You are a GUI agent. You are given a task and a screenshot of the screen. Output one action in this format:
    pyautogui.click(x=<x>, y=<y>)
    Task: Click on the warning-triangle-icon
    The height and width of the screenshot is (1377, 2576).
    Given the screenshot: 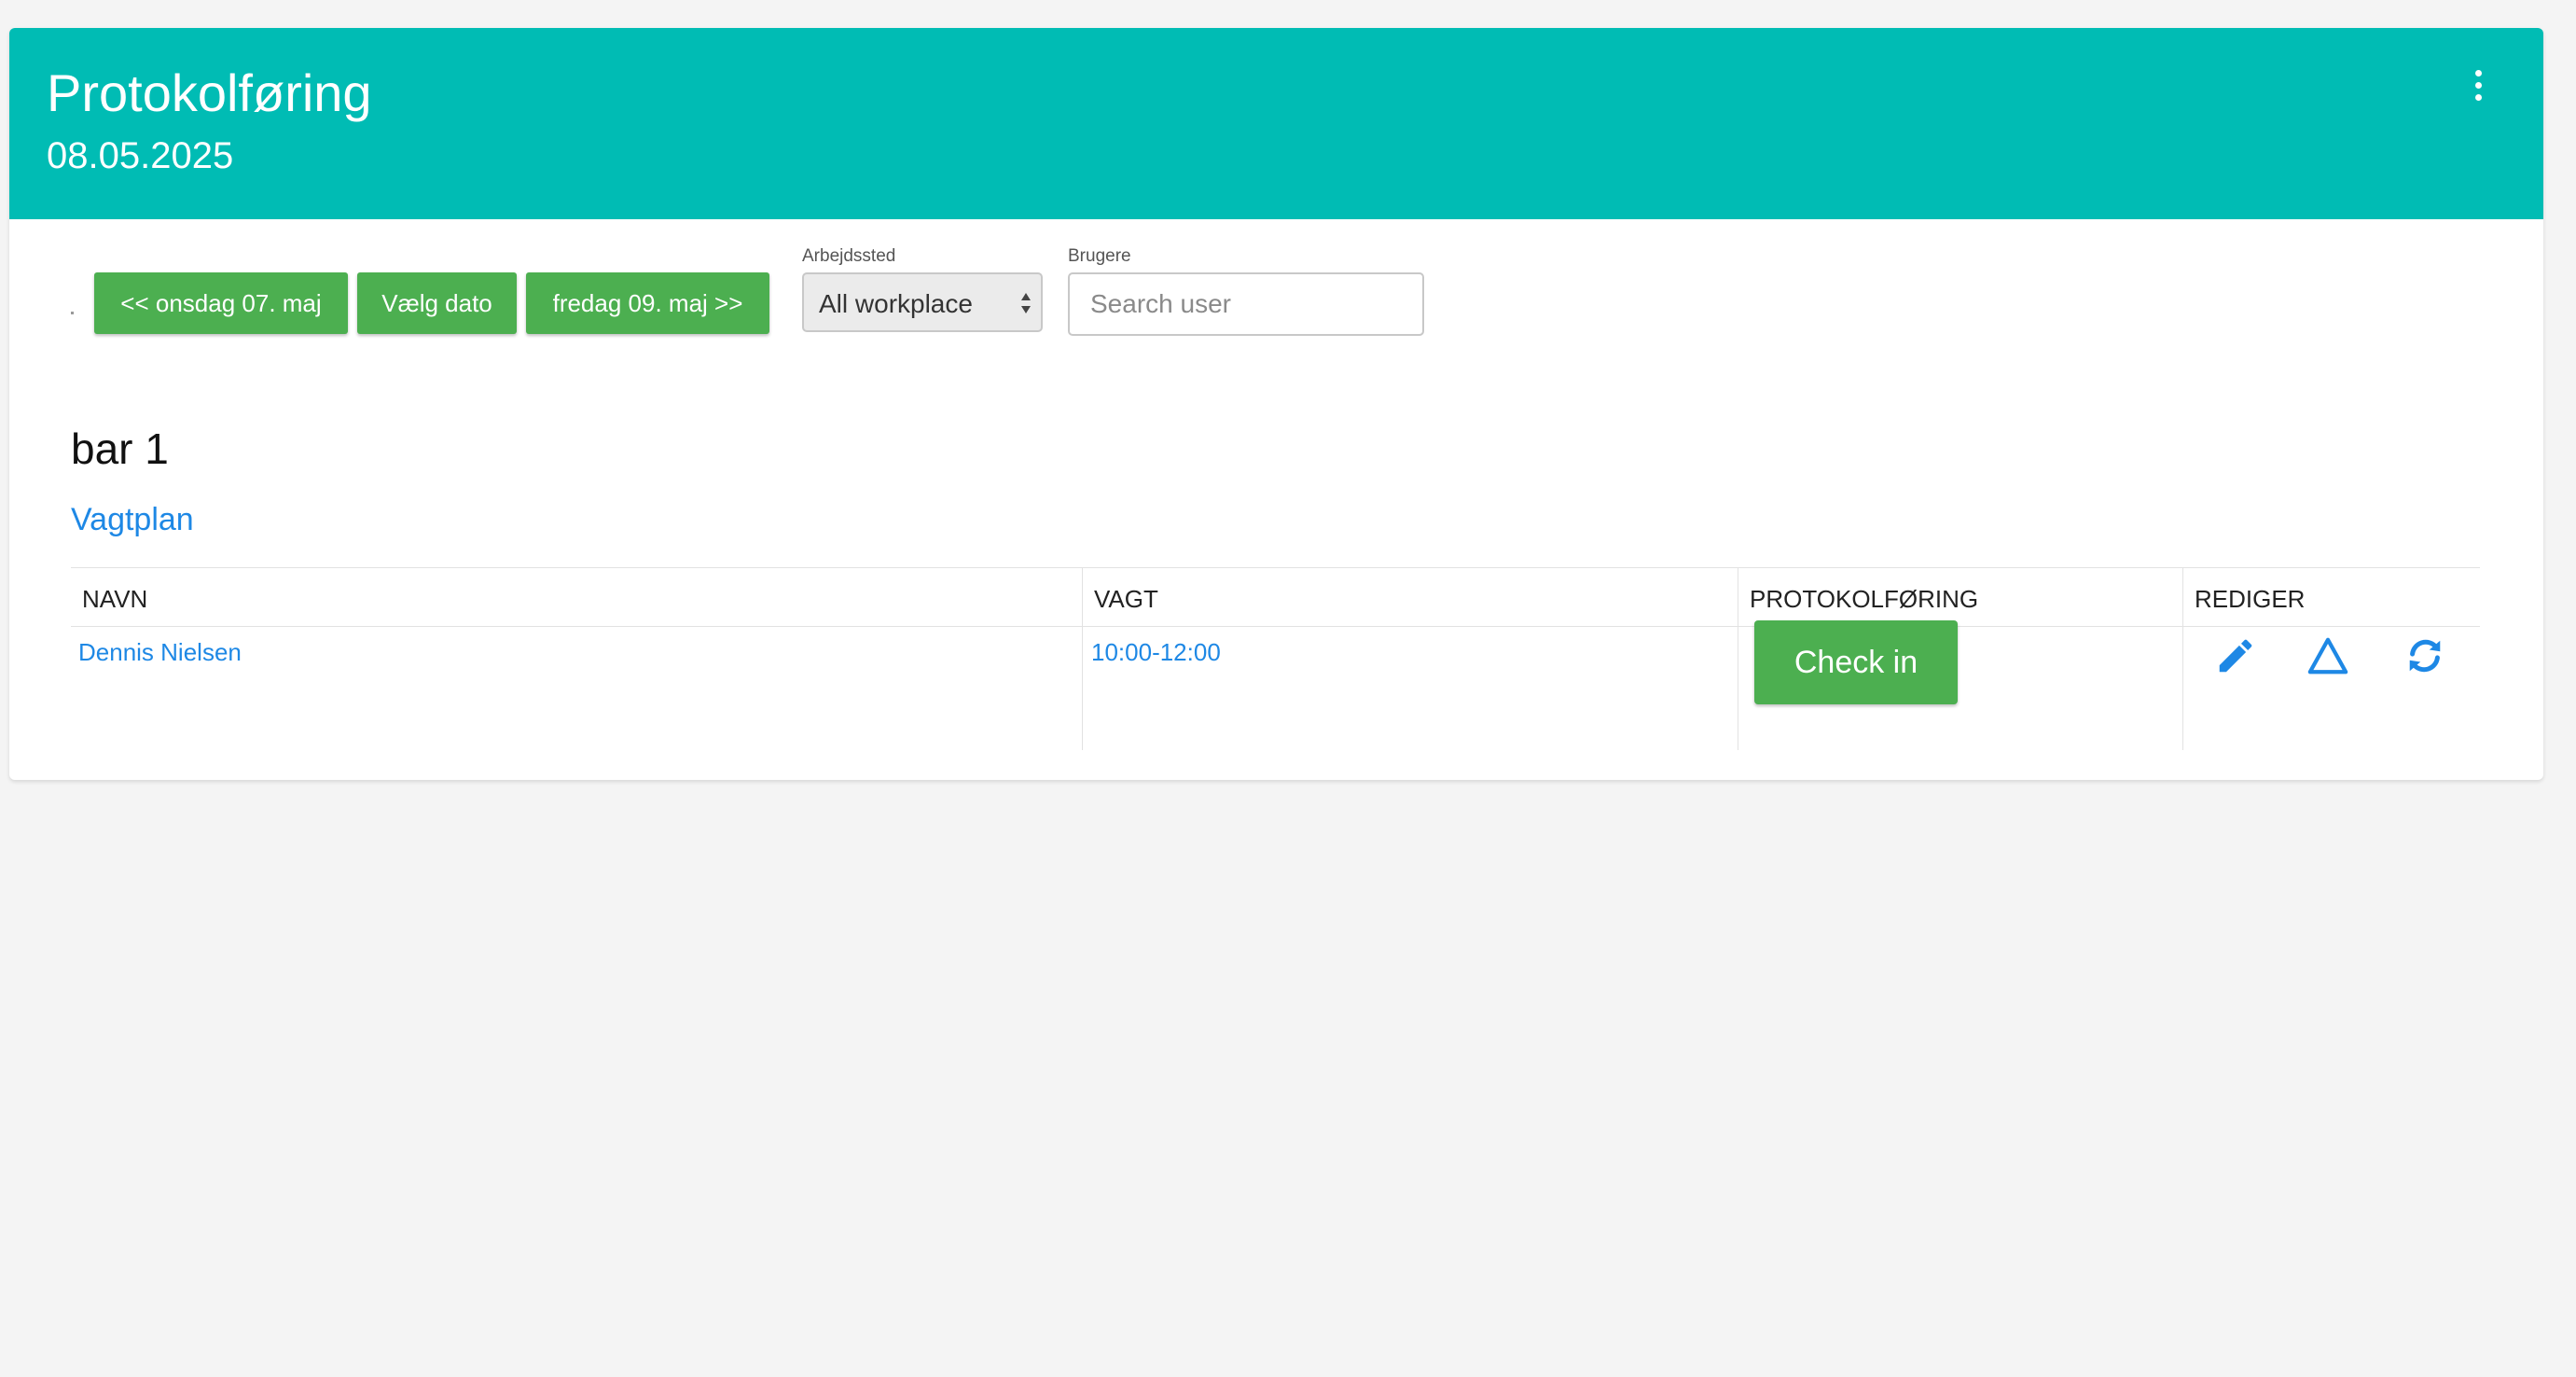 What is the action you would take?
    pyautogui.click(x=2327, y=655)
    